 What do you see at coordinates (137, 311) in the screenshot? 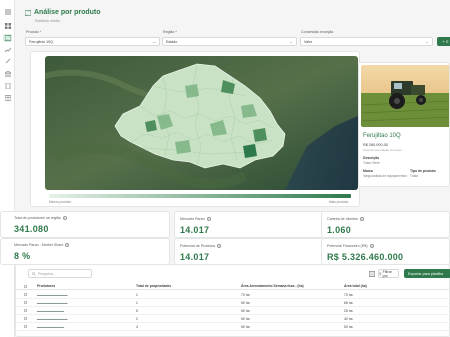
I see `table-cell: 5` at bounding box center [137, 311].